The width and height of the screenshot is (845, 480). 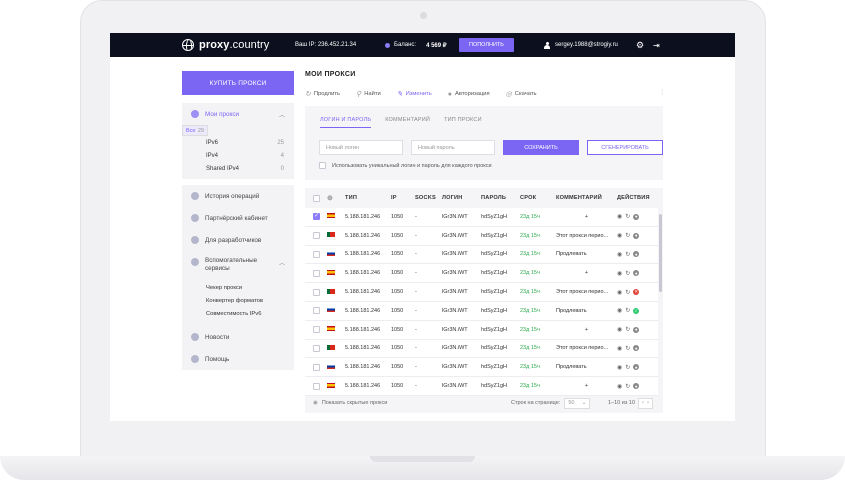 What do you see at coordinates (322, 165) in the screenshot?
I see `unique-checkbox` at bounding box center [322, 165].